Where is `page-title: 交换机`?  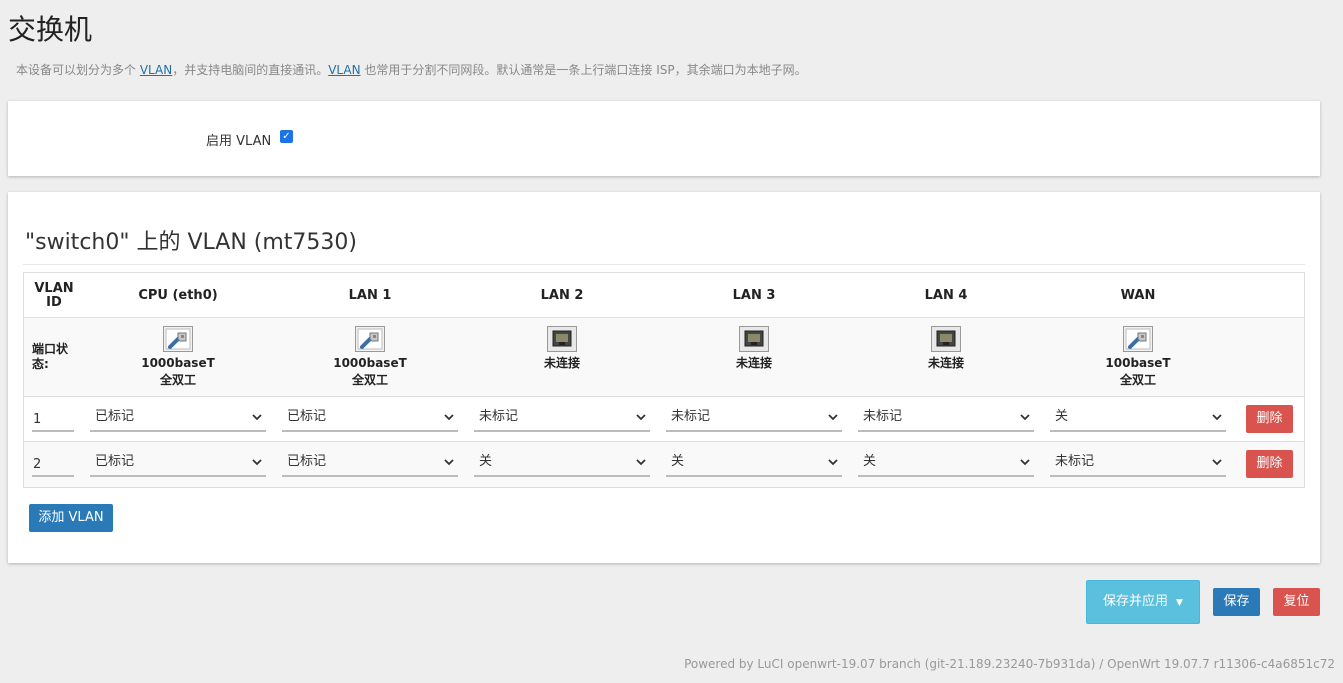
page-title: 交换机 is located at coordinates (50, 29).